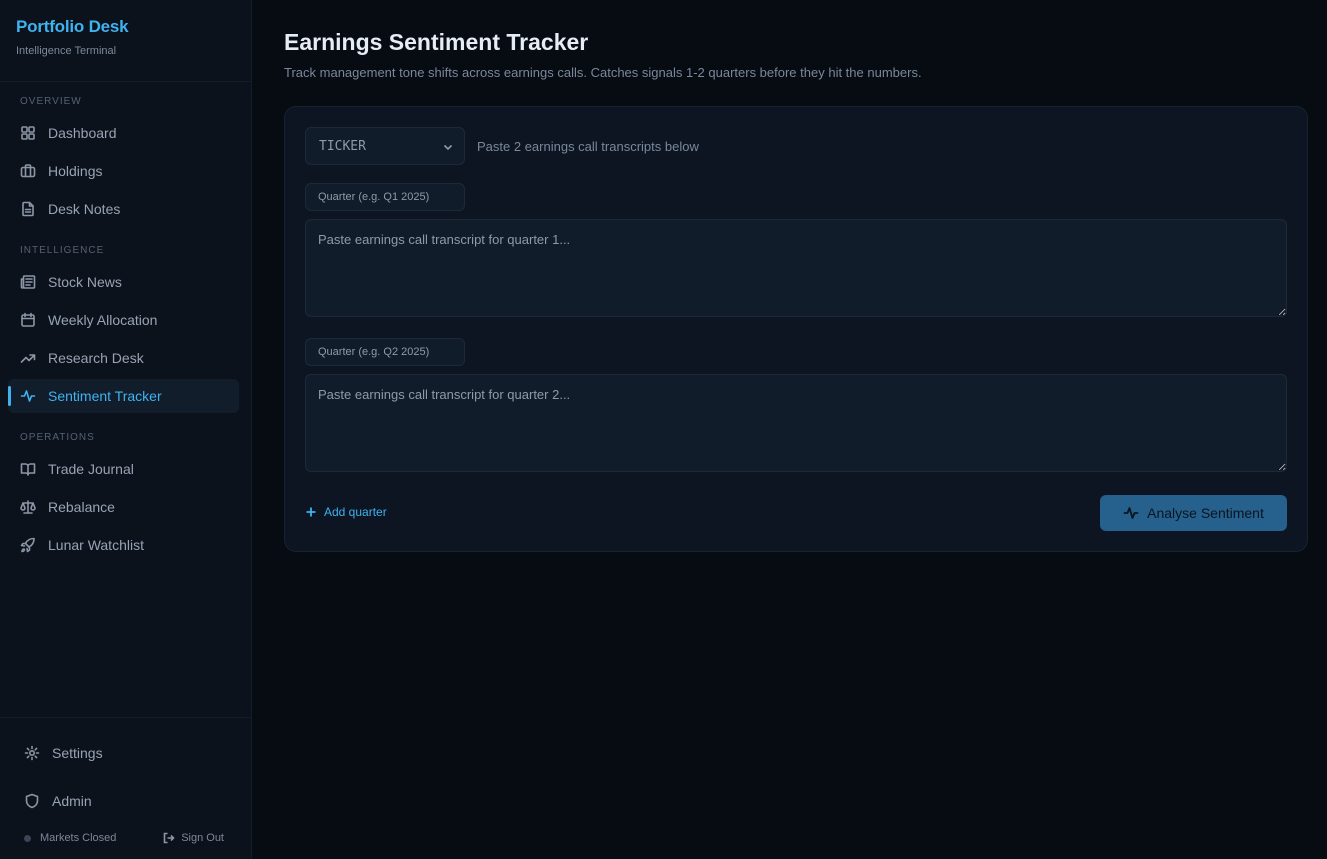  I want to click on sidebar-item-rebalance: Rebalance, so click(123, 507).